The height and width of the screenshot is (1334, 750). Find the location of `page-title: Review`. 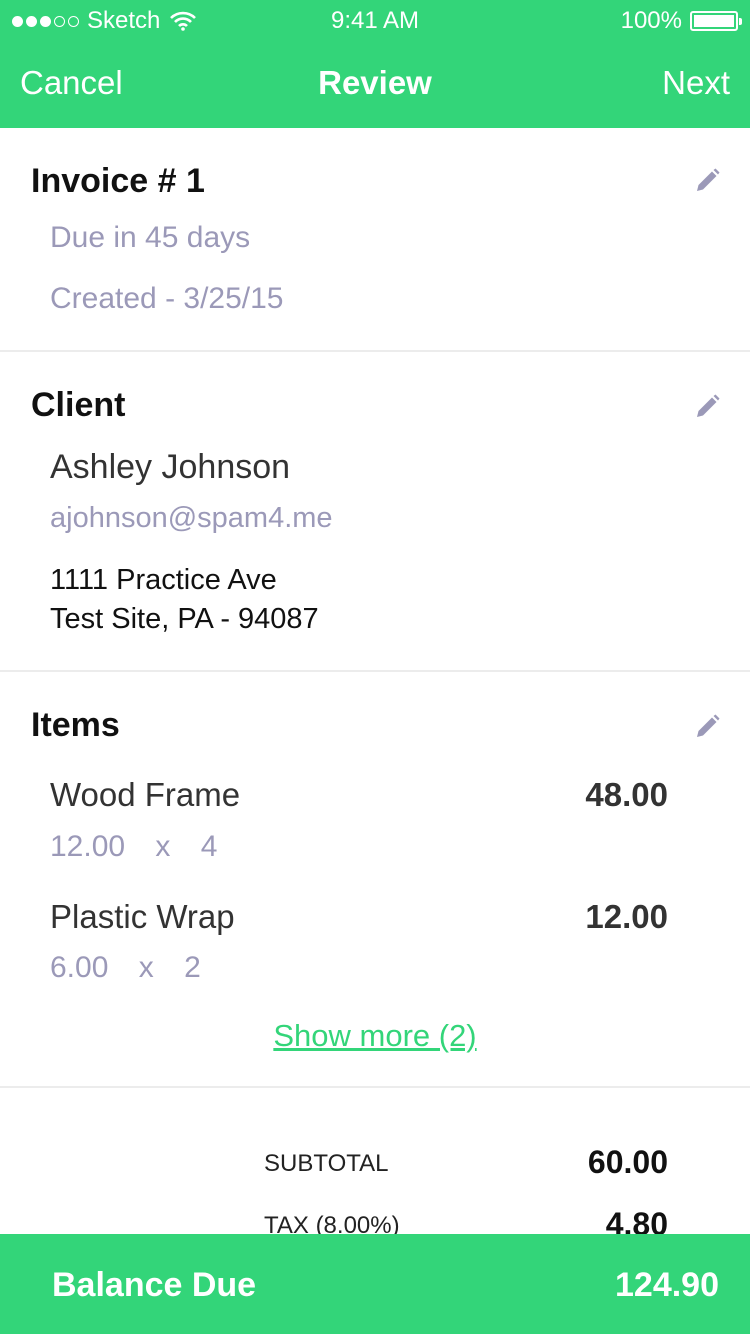

page-title: Review is located at coordinates (375, 82).